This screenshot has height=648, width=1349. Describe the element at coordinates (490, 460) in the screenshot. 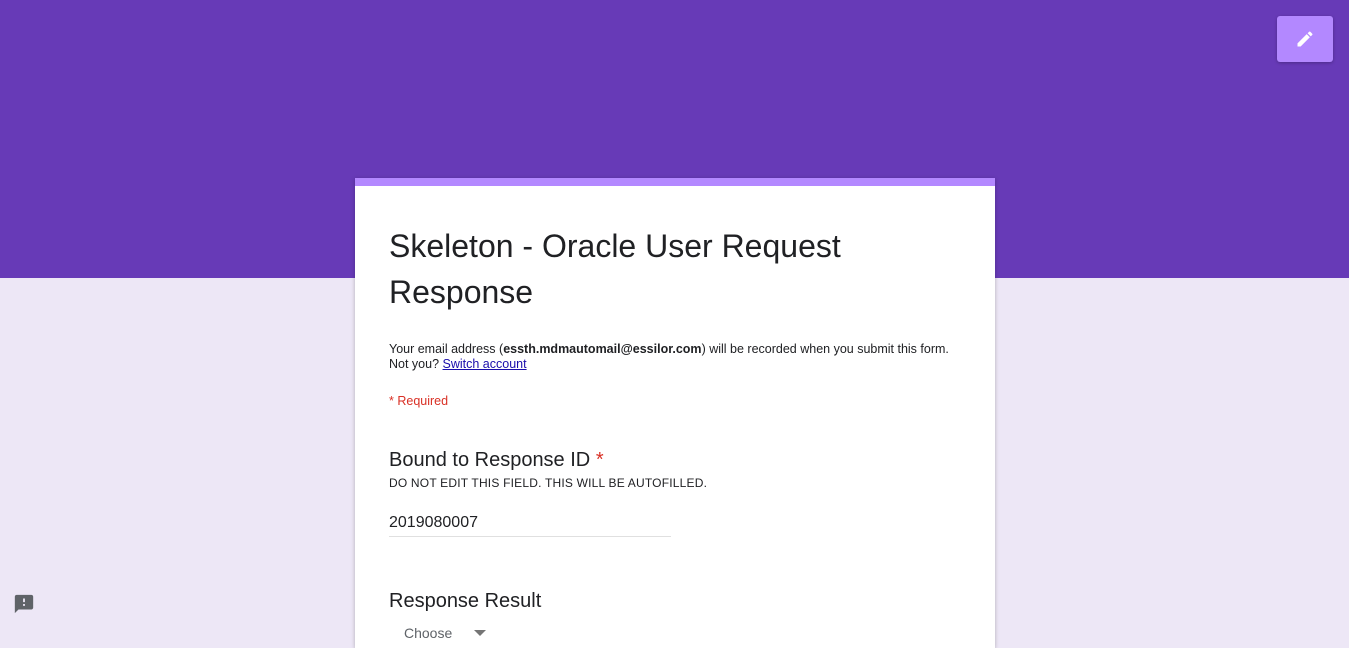

I see `question-label: Bound to Response ID` at that location.